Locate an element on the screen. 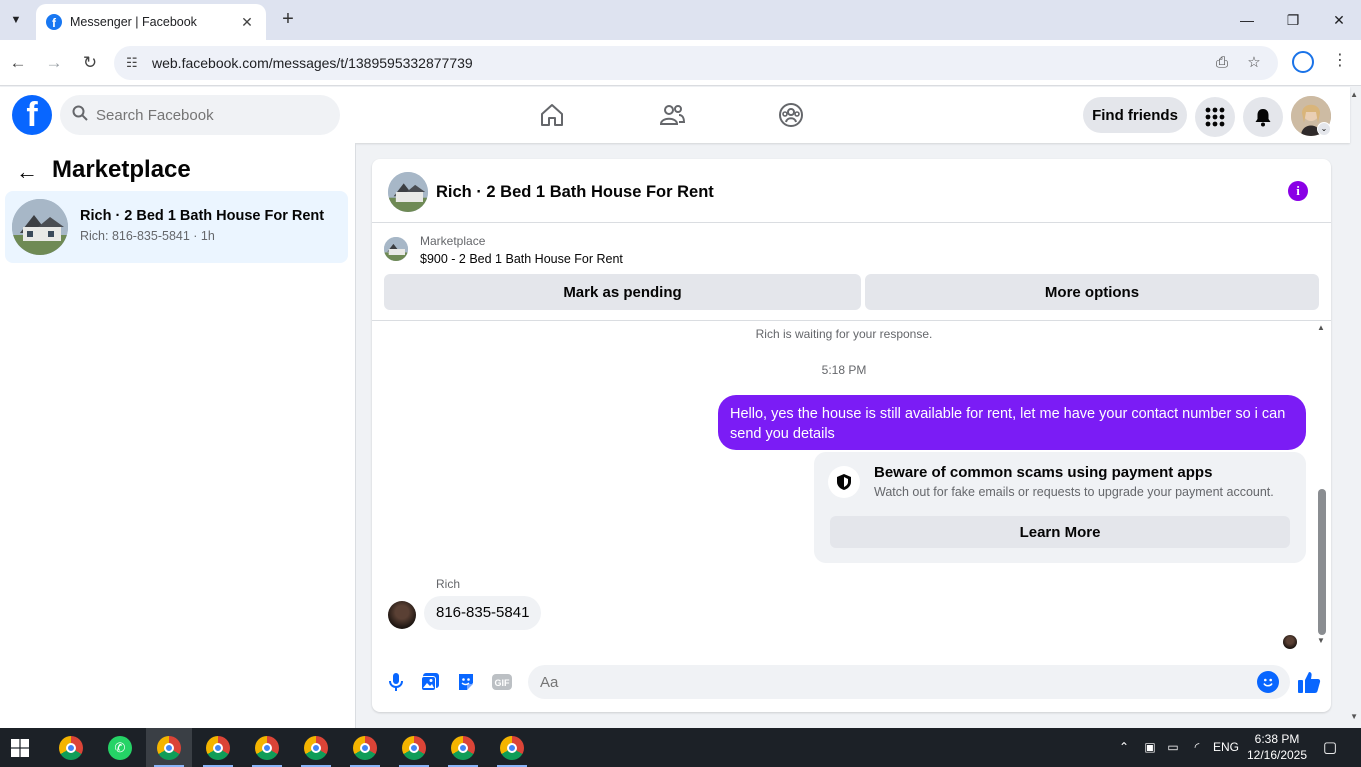  listing-thumbnail is located at coordinates (40, 227).